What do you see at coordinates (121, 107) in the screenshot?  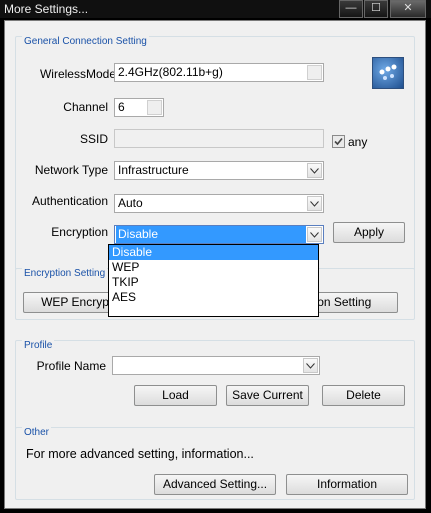 I see `channel-value: 6` at bounding box center [121, 107].